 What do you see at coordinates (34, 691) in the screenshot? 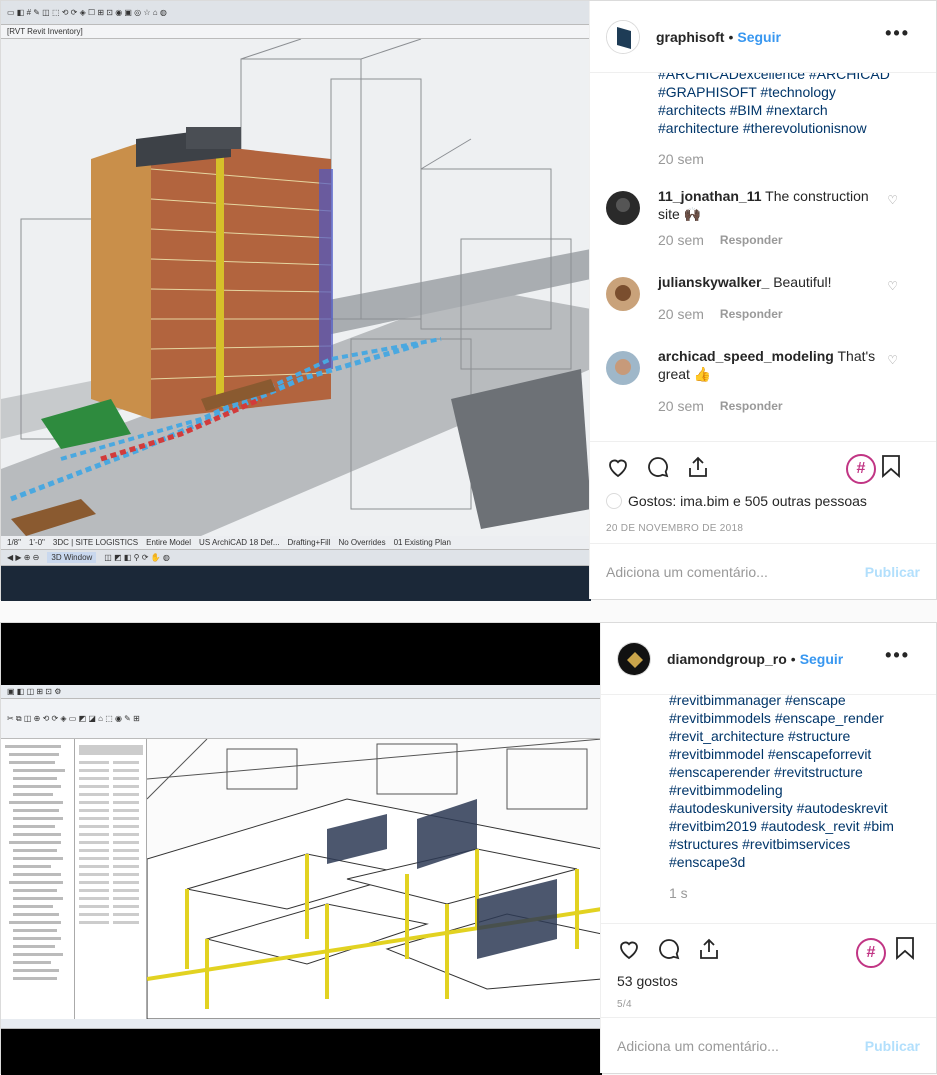
I see `revit-menu-icons: ▣ ◧ ◫ ⊞ ⊡ ⚙` at bounding box center [34, 691].